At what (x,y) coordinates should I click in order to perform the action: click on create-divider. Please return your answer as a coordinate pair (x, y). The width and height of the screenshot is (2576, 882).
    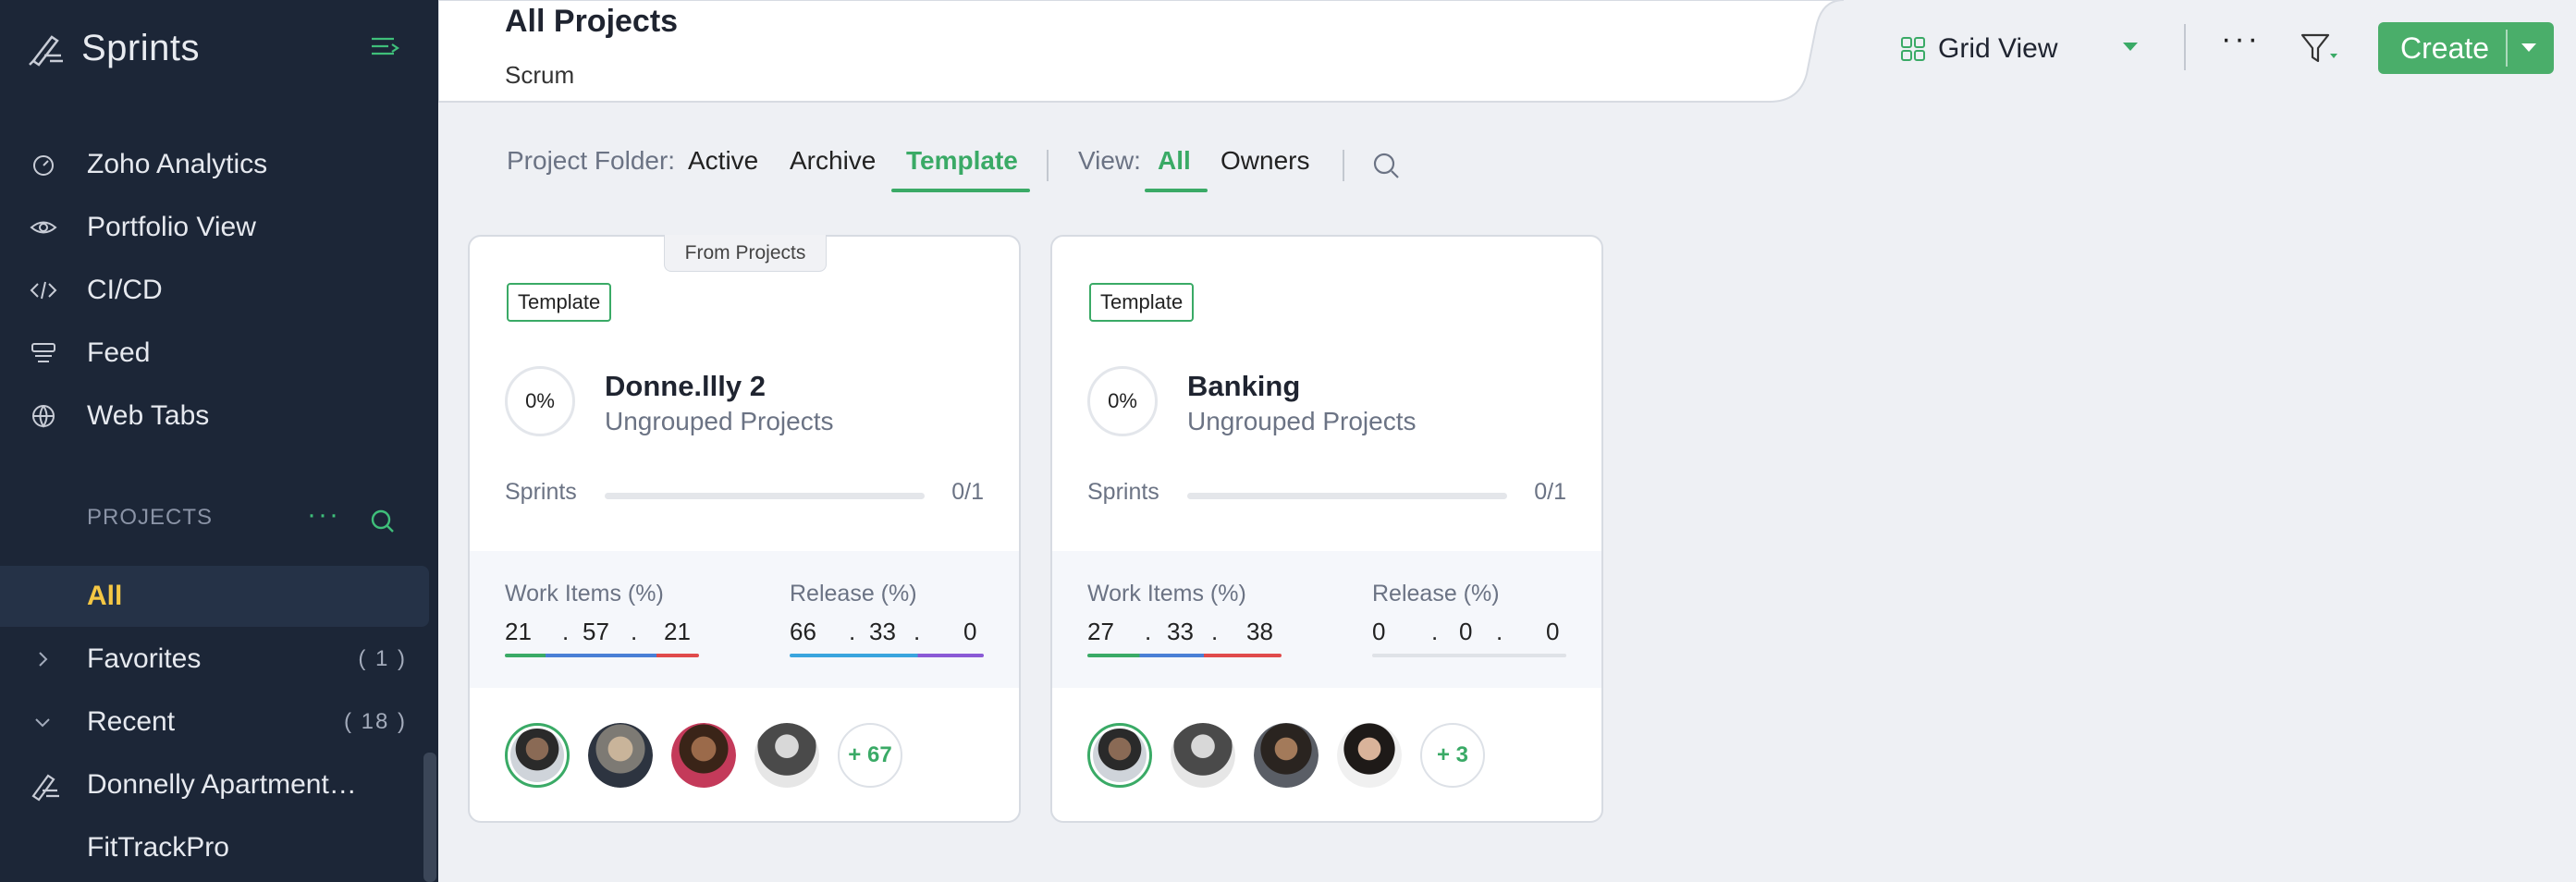
    Looking at the image, I should click on (2507, 48).